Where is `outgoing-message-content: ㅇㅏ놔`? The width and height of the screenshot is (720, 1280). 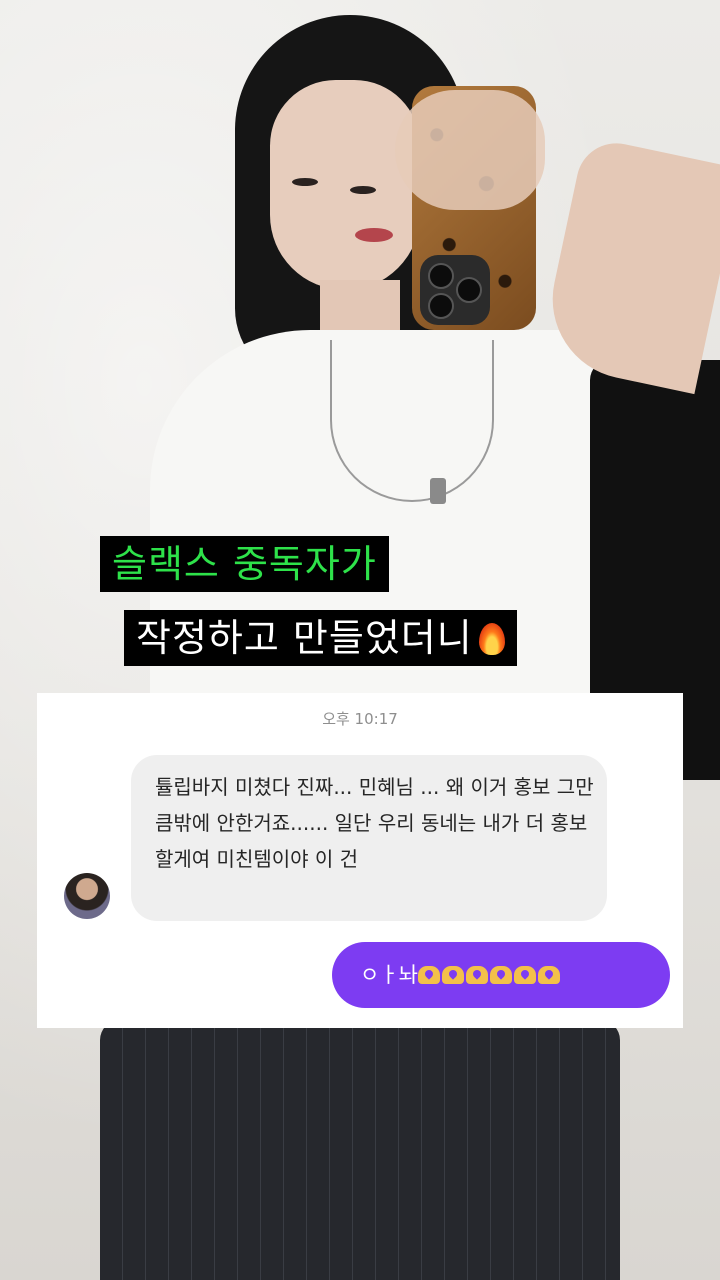 outgoing-message-content: ㅇㅏ놔 is located at coordinates (461, 976).